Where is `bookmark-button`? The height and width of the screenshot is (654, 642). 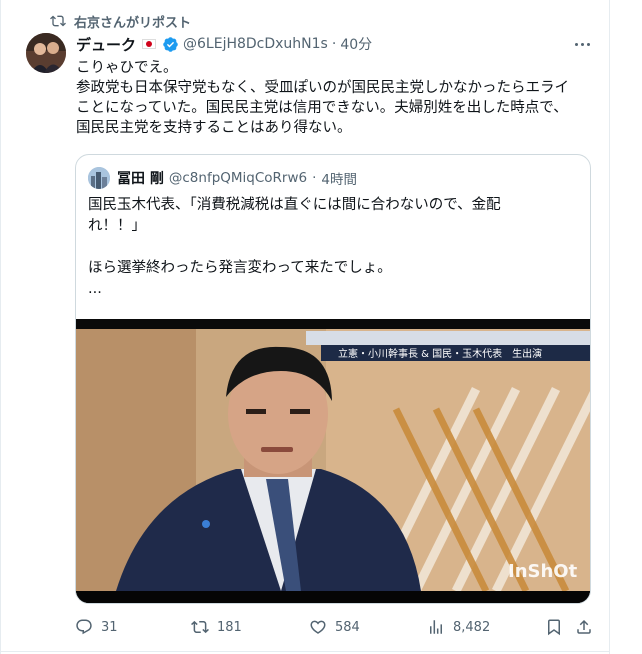
bookmark-button is located at coordinates (554, 627).